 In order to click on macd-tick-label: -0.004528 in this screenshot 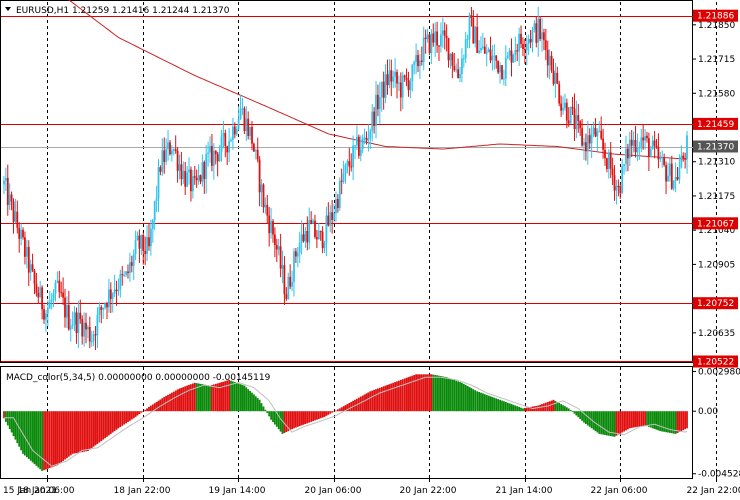, I will do `click(719, 475)`.